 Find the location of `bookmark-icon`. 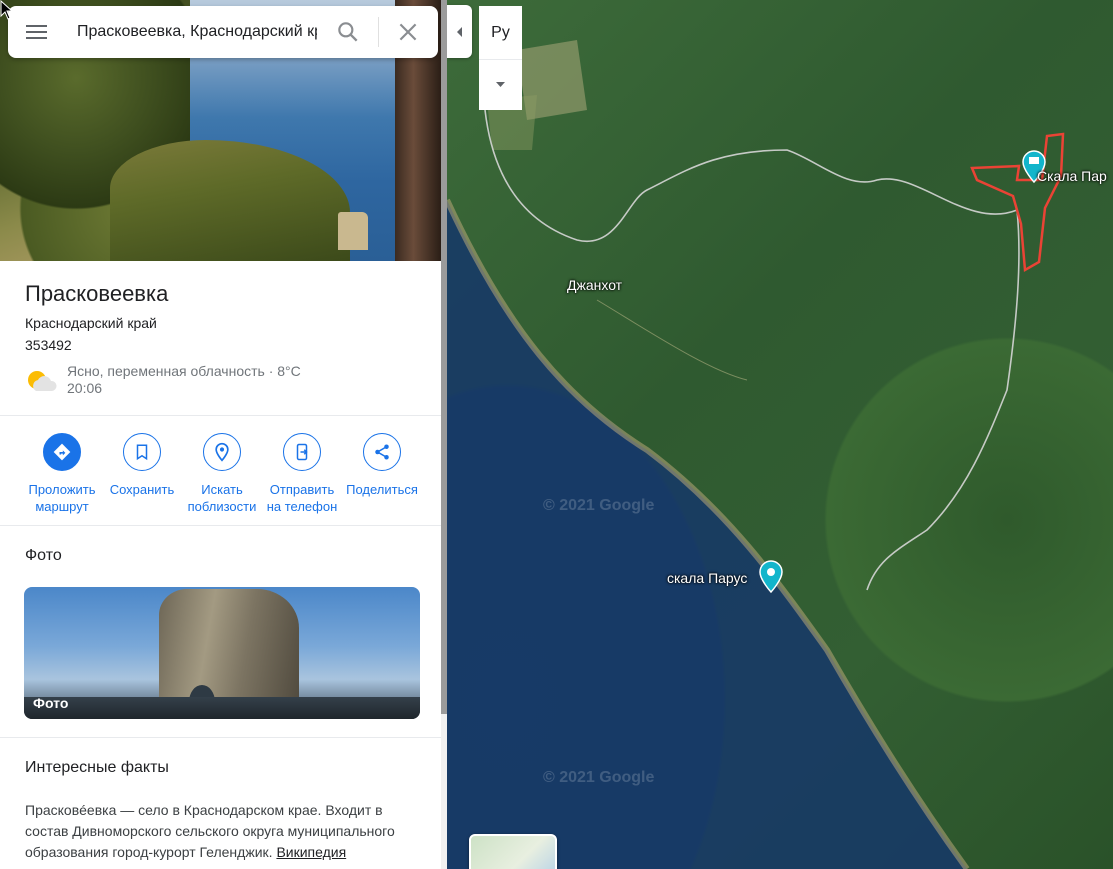

bookmark-icon is located at coordinates (142, 452).